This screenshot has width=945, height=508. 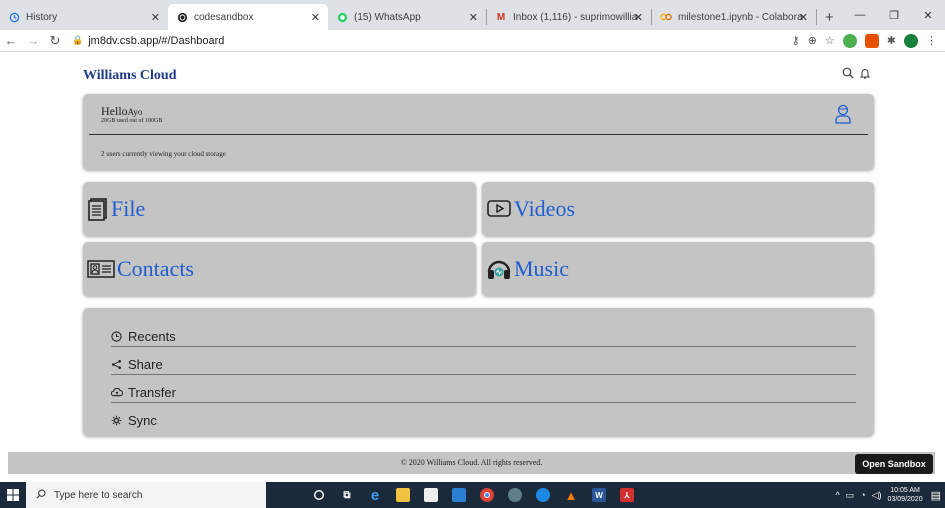 What do you see at coordinates (118, 364) in the screenshot?
I see `share-icon` at bounding box center [118, 364].